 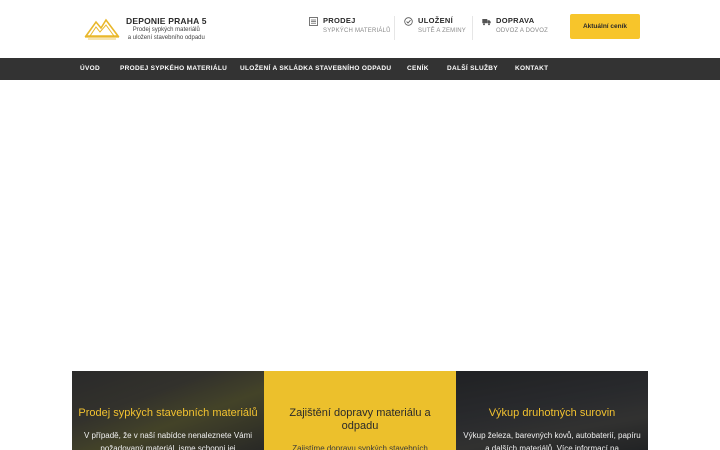 I want to click on header-info-title: ULOŽENÍ, so click(x=436, y=20).